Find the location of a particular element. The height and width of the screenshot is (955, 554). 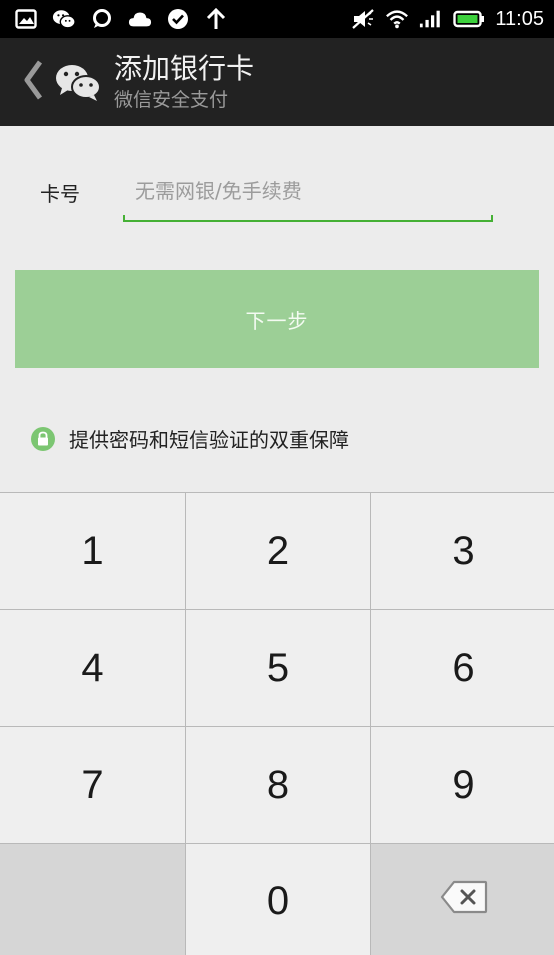

key-5: 5 is located at coordinates (278, 668).